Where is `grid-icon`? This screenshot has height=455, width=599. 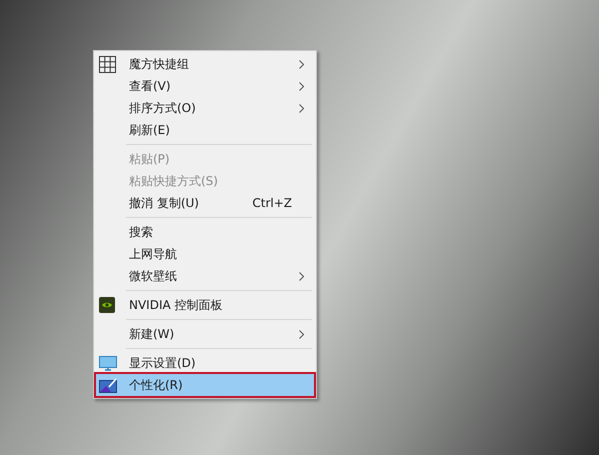 grid-icon is located at coordinates (107, 64).